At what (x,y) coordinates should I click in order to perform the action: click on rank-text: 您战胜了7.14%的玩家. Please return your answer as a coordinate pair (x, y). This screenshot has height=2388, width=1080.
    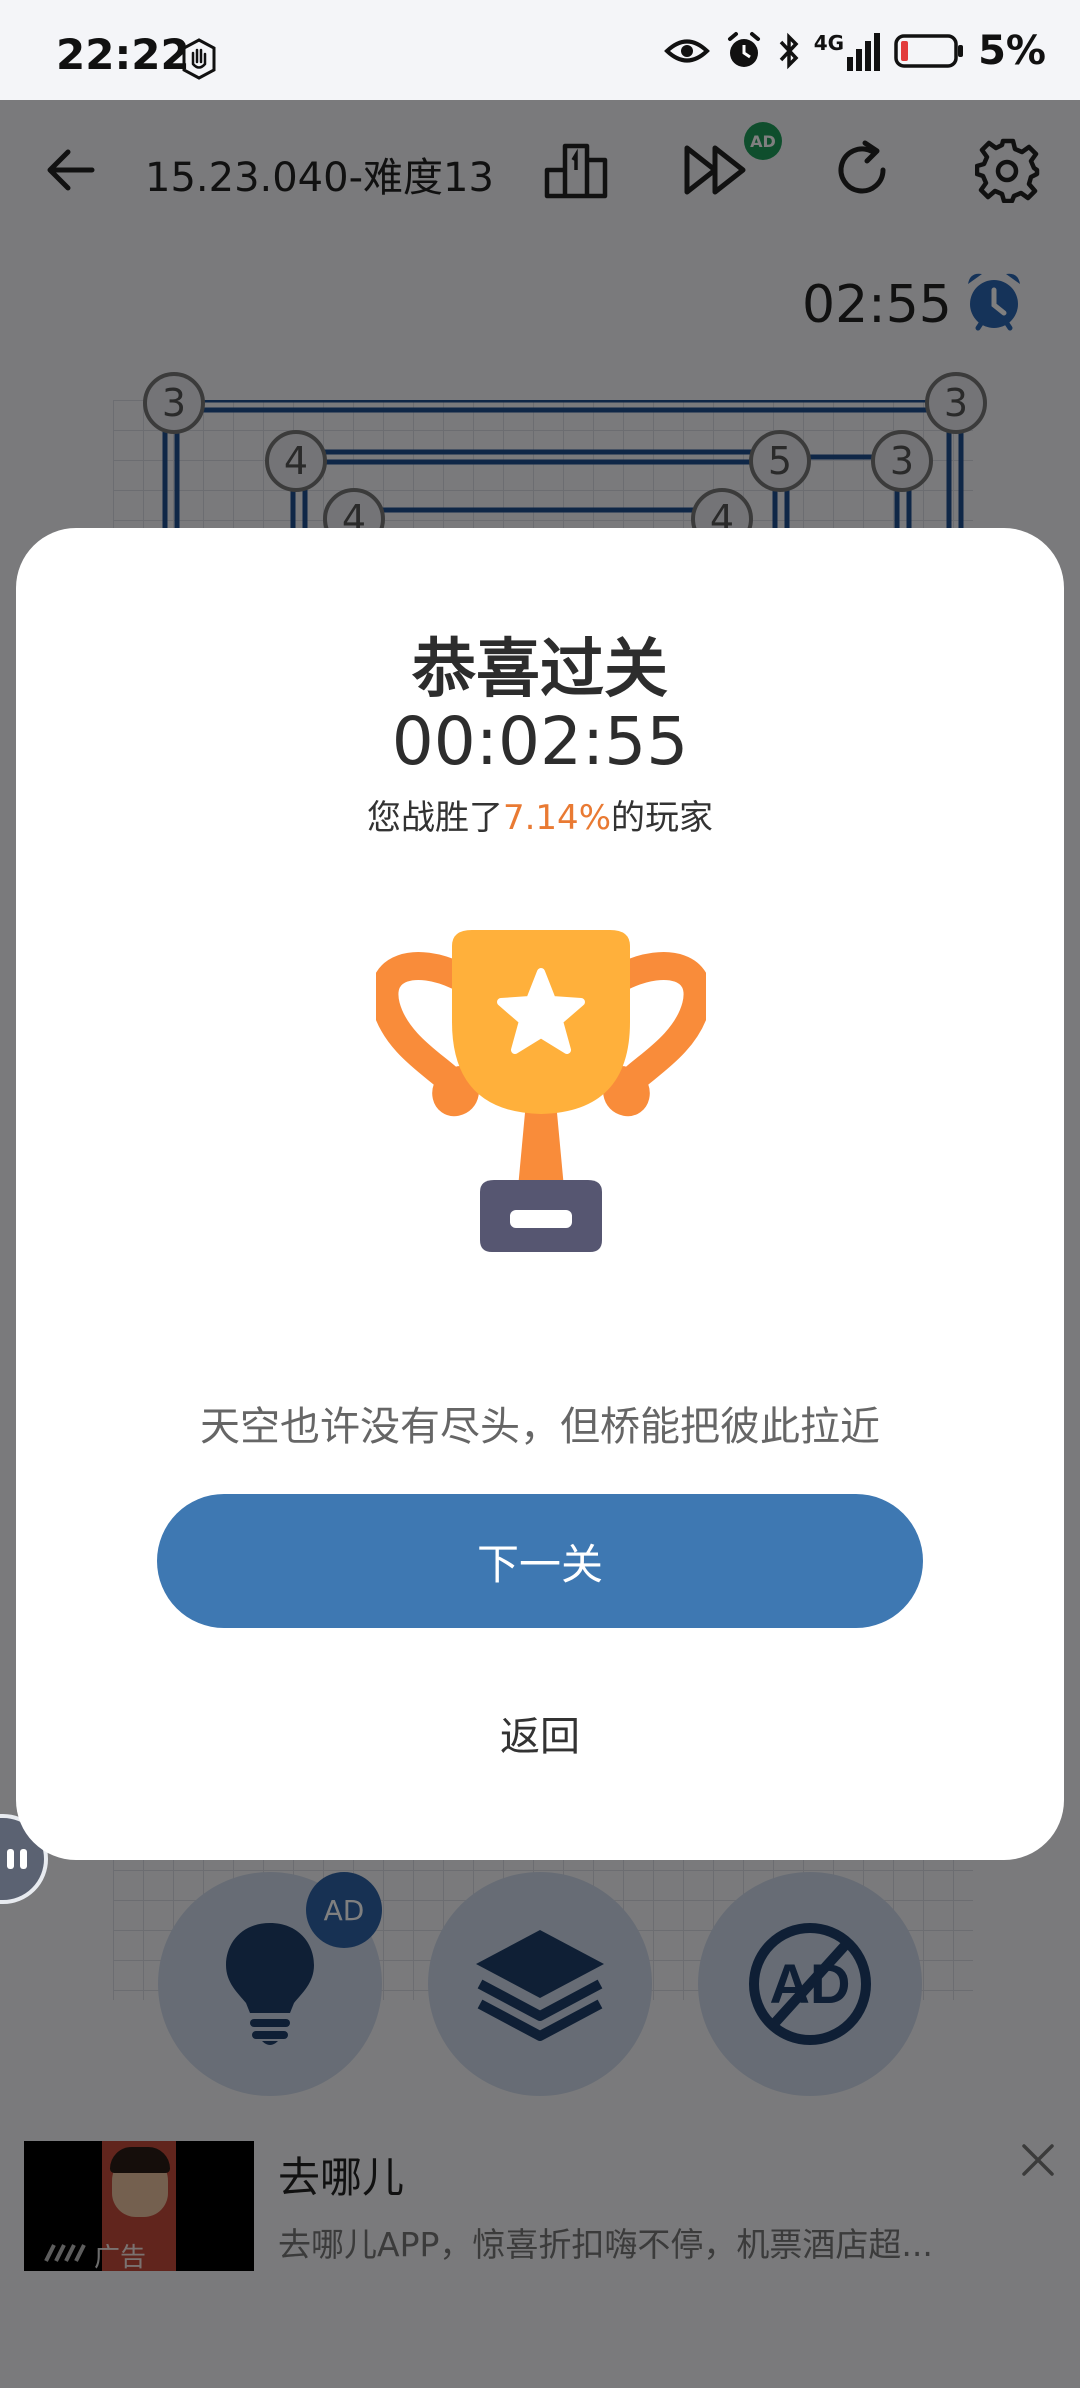
    Looking at the image, I should click on (539, 818).